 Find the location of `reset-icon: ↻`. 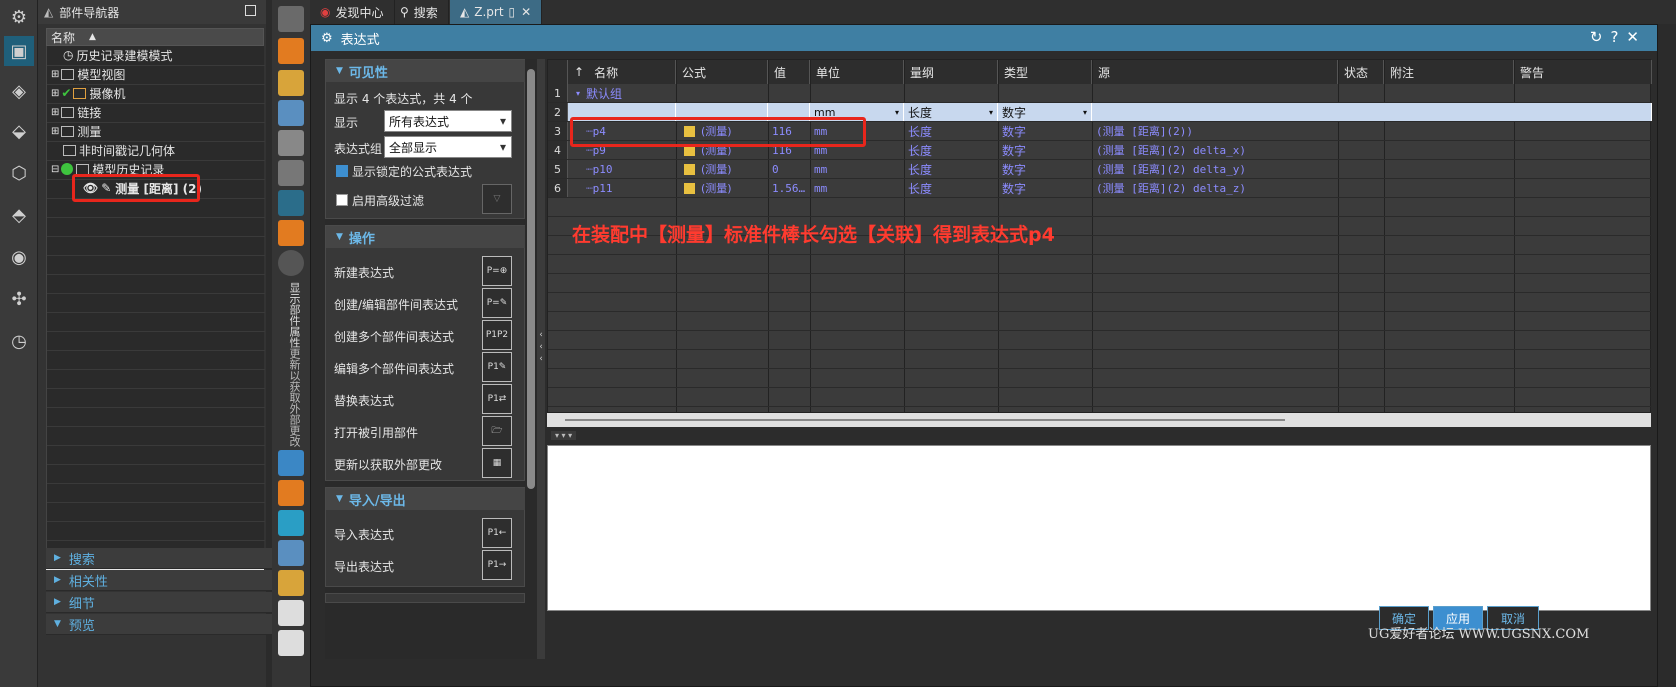

reset-icon: ↻ is located at coordinates (1600, 37).